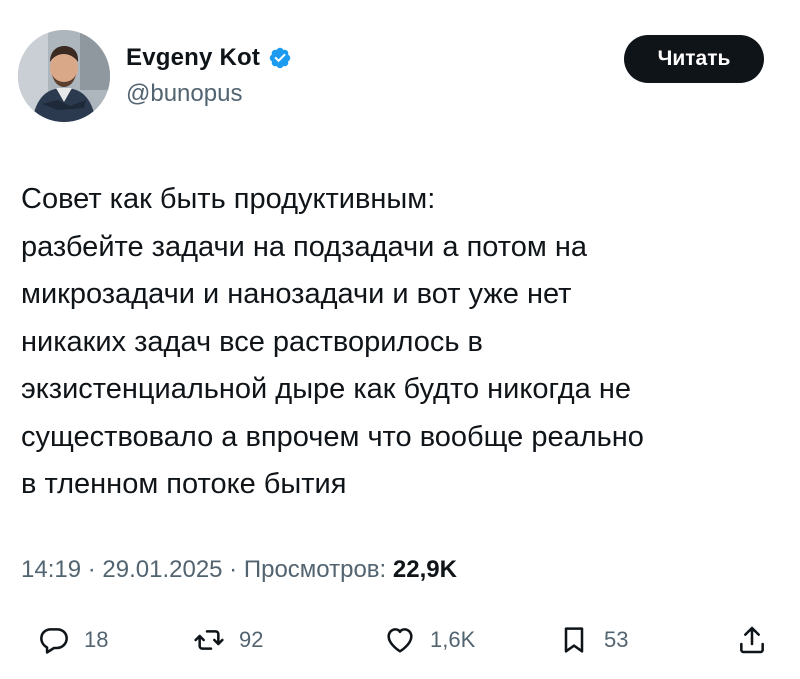 The image size is (800, 679). Describe the element at coordinates (184, 94) in the screenshot. I see `author-handle: @bunopus` at that location.